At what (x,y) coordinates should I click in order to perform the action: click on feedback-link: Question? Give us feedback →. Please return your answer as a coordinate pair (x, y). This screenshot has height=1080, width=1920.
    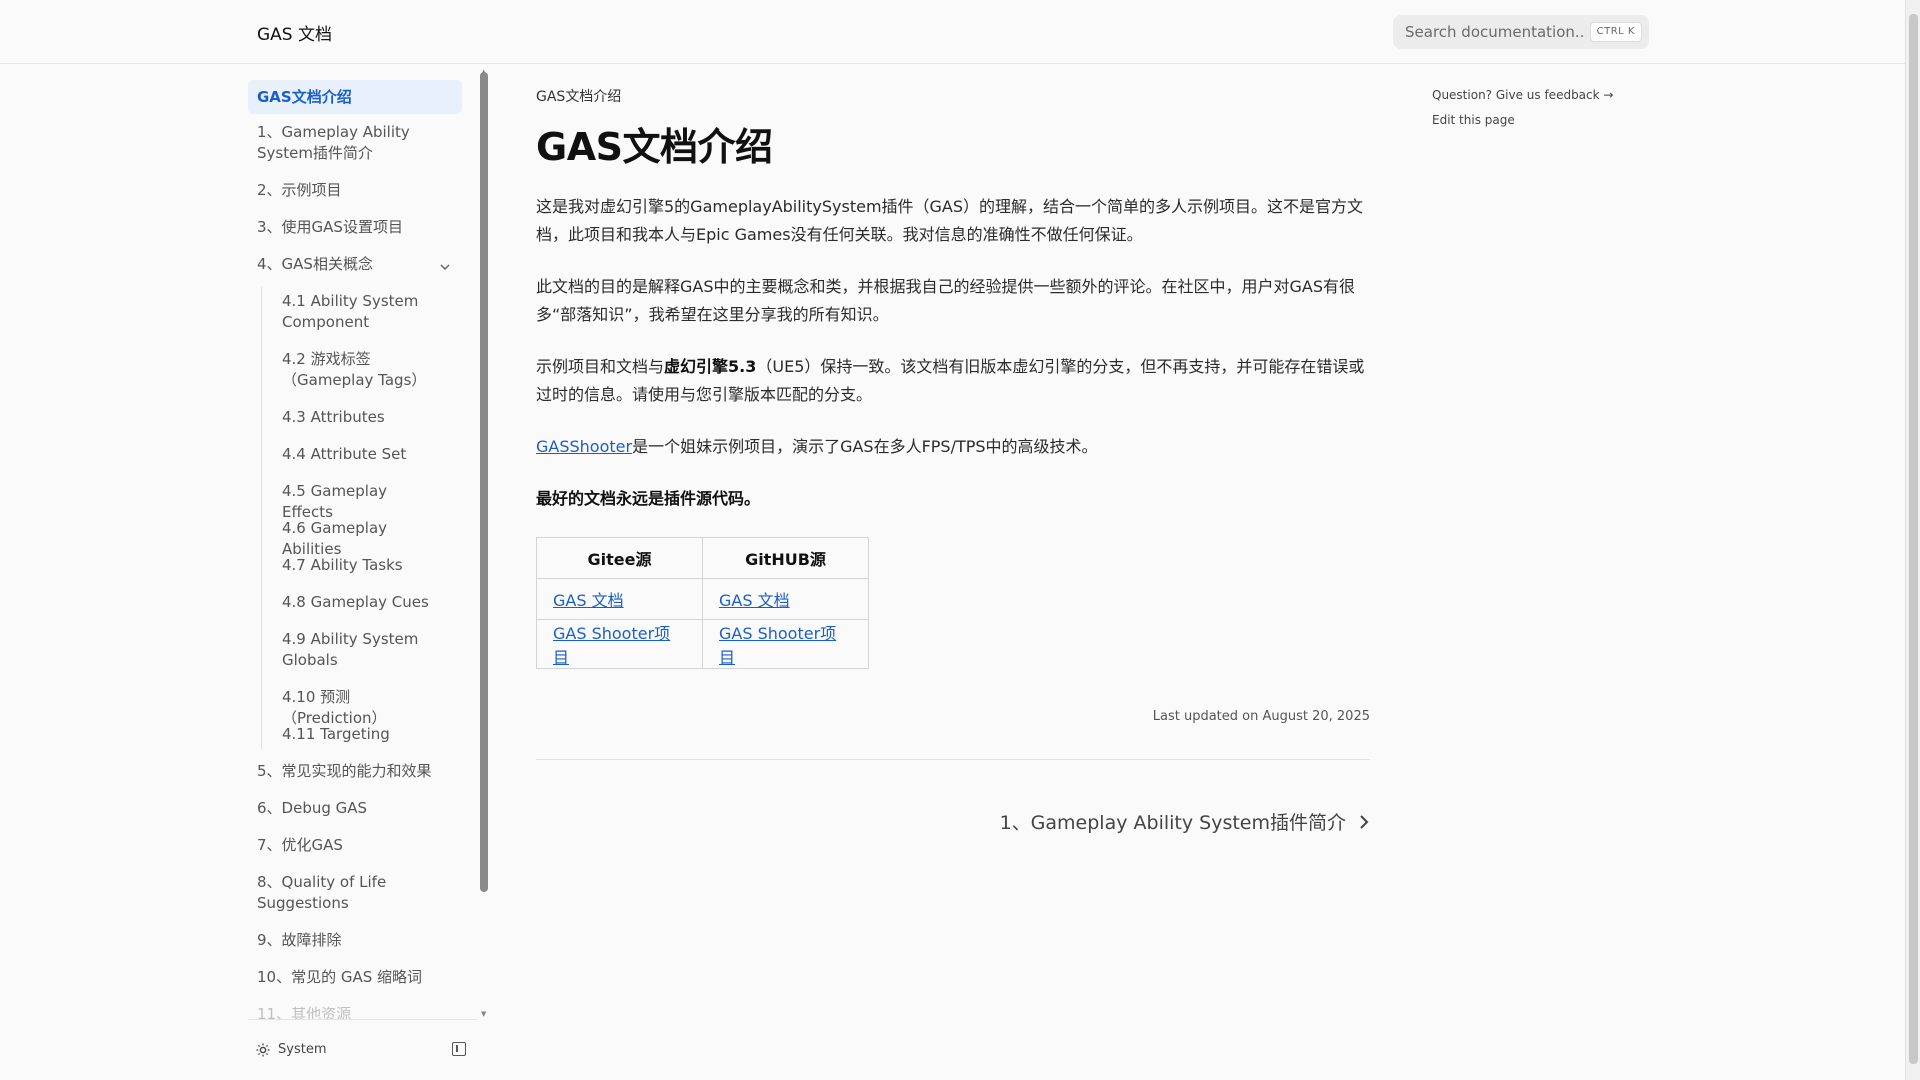
    Looking at the image, I should click on (1522, 95).